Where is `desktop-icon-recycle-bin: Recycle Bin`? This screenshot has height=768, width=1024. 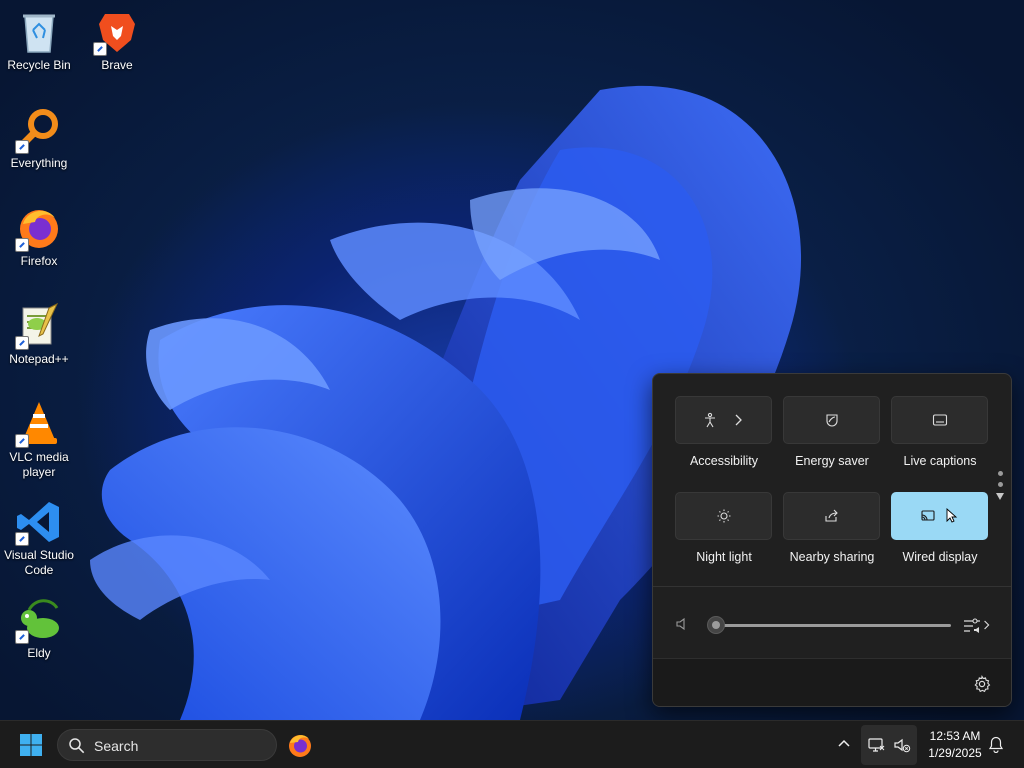
desktop-icon-recycle-bin: Recycle Bin is located at coordinates (39, 40).